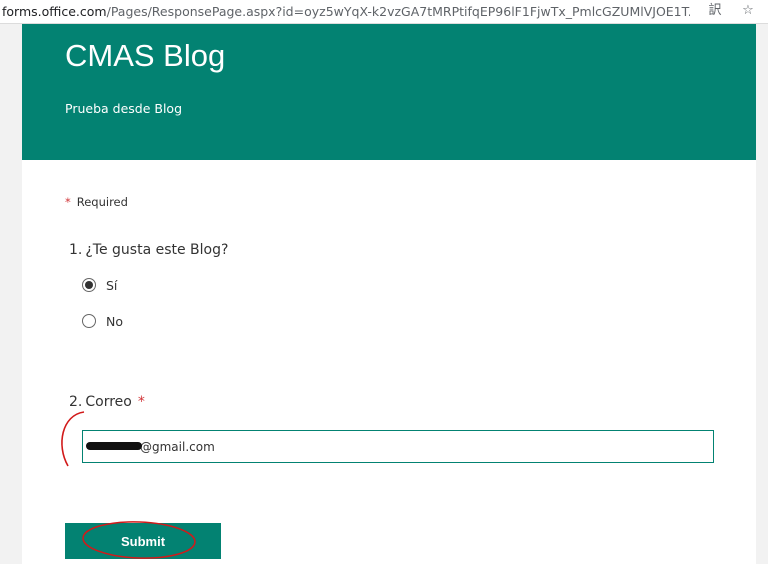 Image resolution: width=768 pixels, height=564 pixels. I want to click on required-label: Required, so click(102, 202).